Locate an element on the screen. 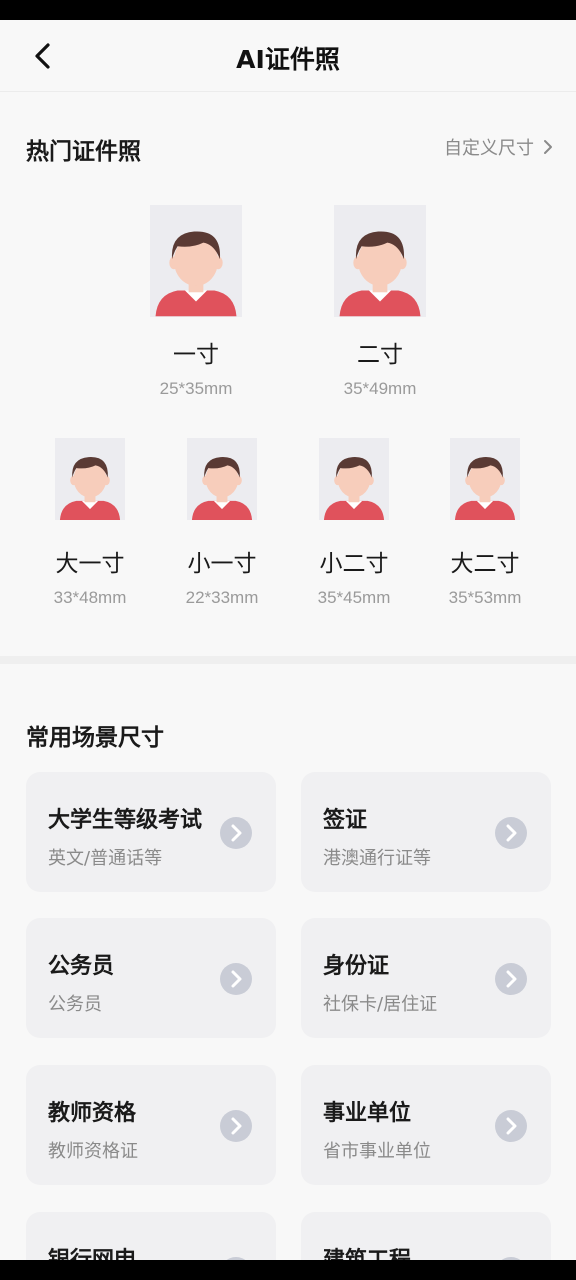 The image size is (576, 1280). scene-title: 身份证 is located at coordinates (356, 966).